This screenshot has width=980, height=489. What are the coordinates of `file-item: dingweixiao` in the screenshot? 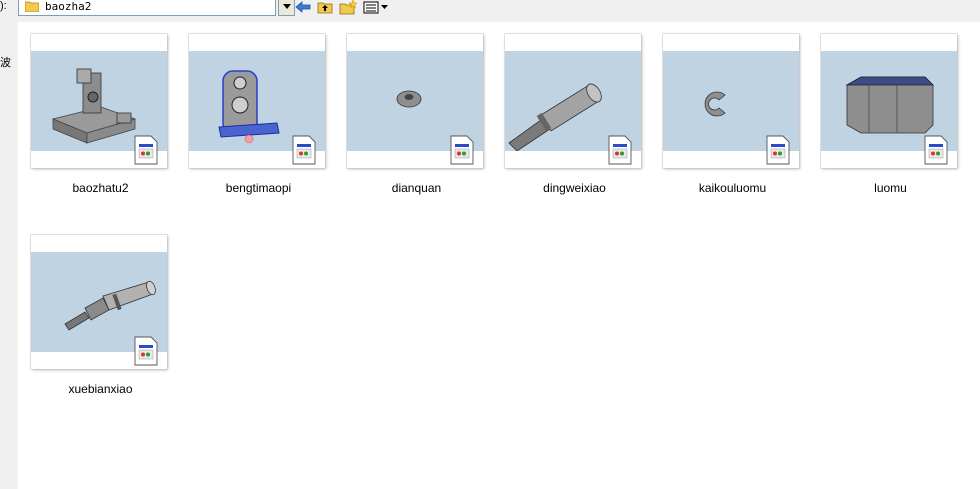 It's located at (572, 111).